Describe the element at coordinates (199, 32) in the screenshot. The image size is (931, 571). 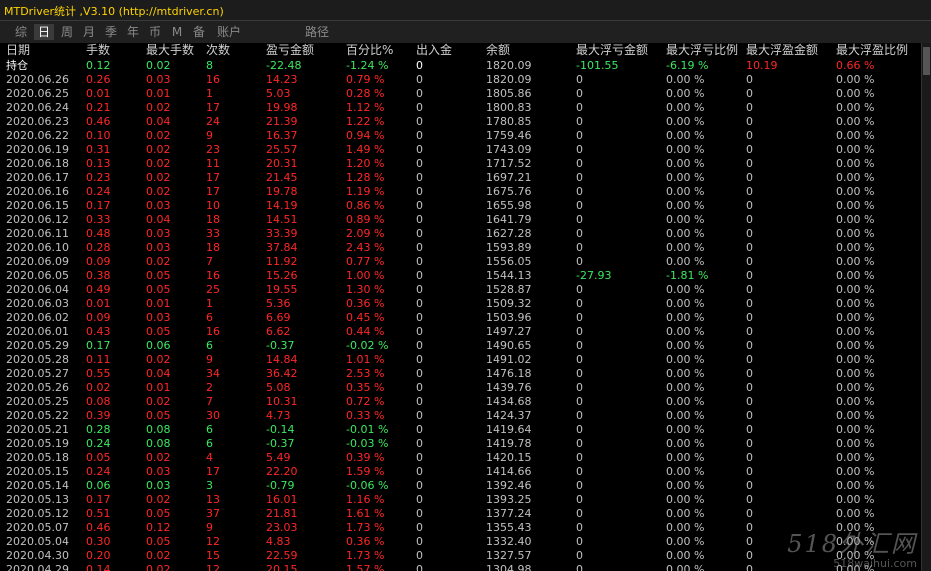
I see `tab-note: 备` at that location.